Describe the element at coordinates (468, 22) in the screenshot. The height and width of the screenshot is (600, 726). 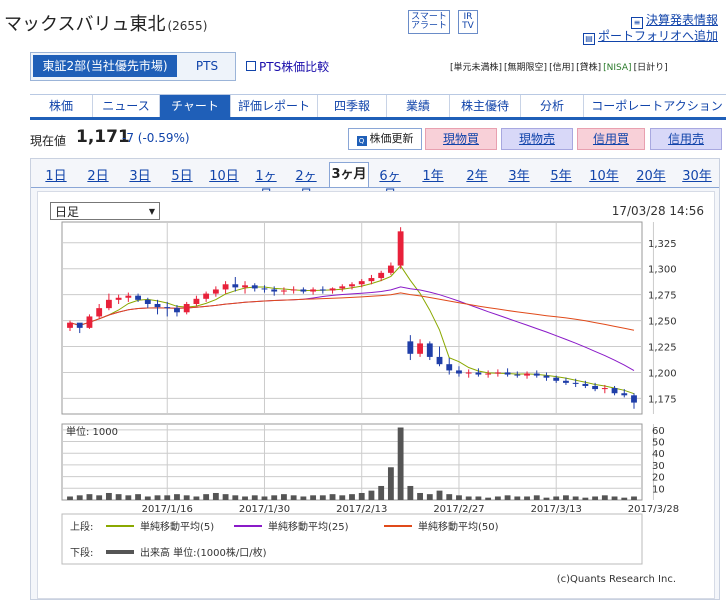
I see `ir-tv-button: IR TV` at that location.